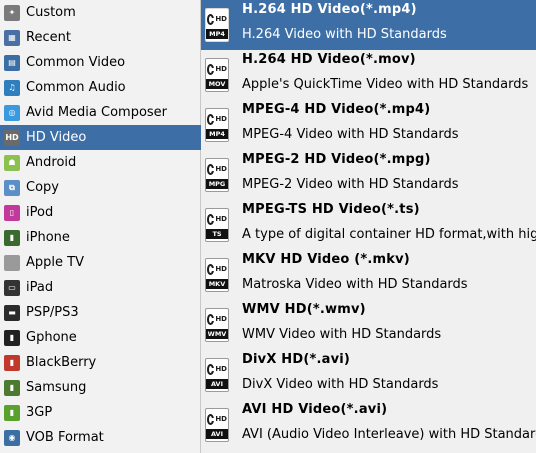 The image size is (536, 453). What do you see at coordinates (217, 284) in the screenshot?
I see `format-extension-label: MKV` at bounding box center [217, 284].